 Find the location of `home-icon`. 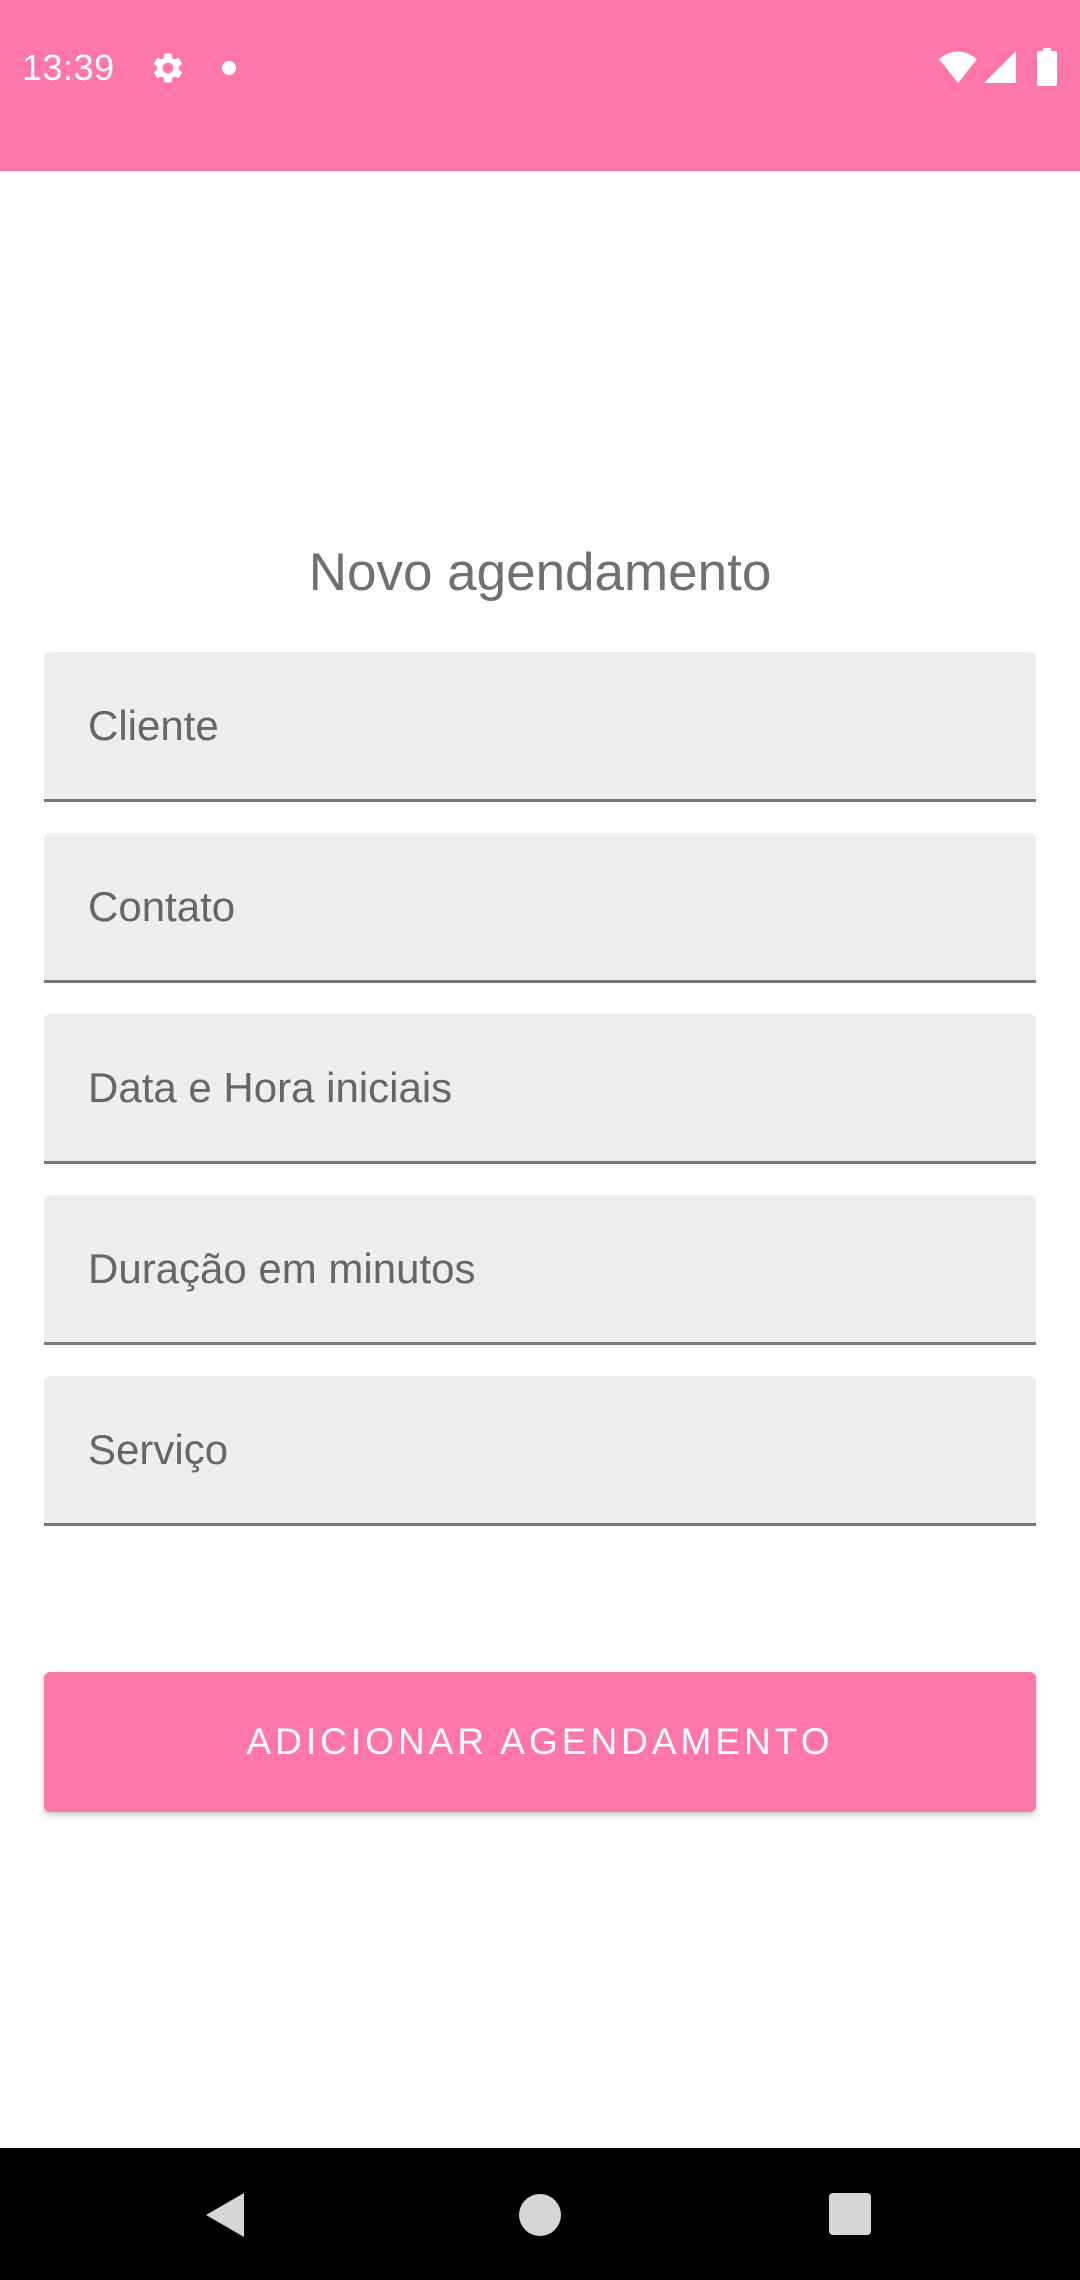

home-icon is located at coordinates (540, 2215).